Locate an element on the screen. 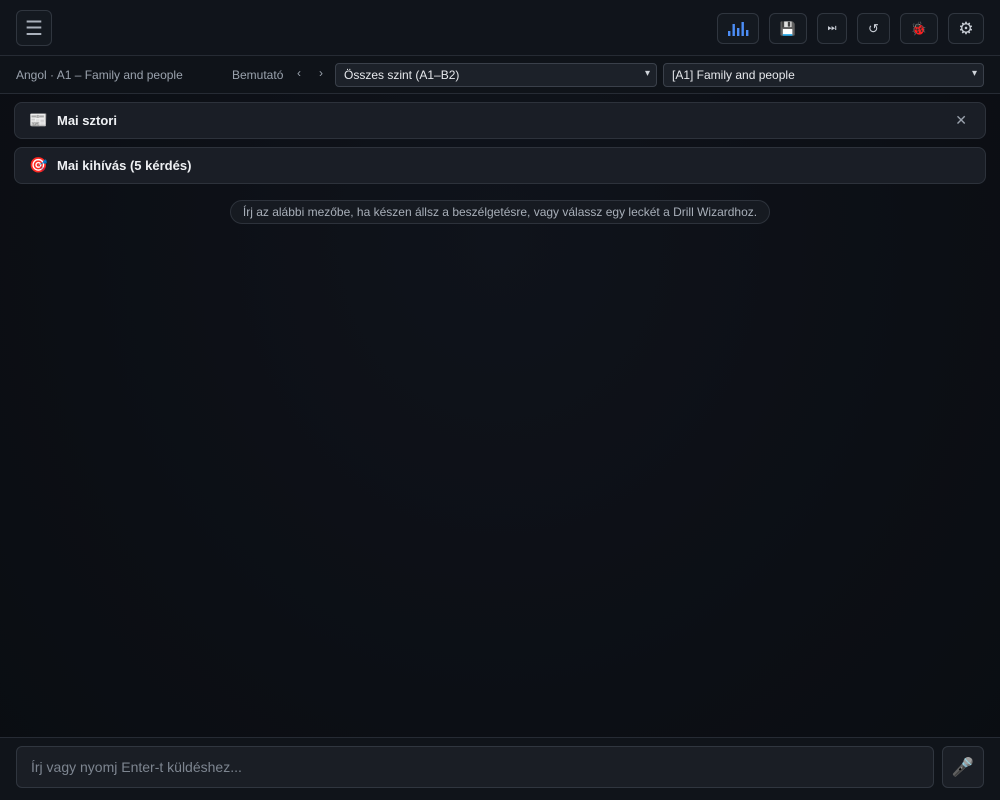  hamburger-icon: ☰ is located at coordinates (34, 28).